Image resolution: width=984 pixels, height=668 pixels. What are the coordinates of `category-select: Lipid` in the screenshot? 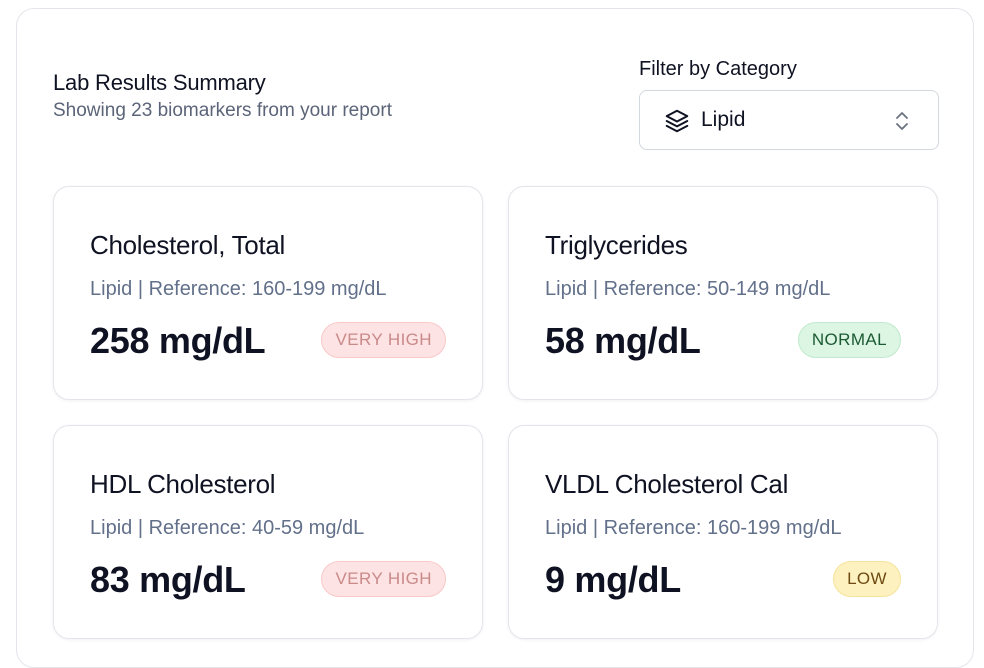 It's located at (789, 120).